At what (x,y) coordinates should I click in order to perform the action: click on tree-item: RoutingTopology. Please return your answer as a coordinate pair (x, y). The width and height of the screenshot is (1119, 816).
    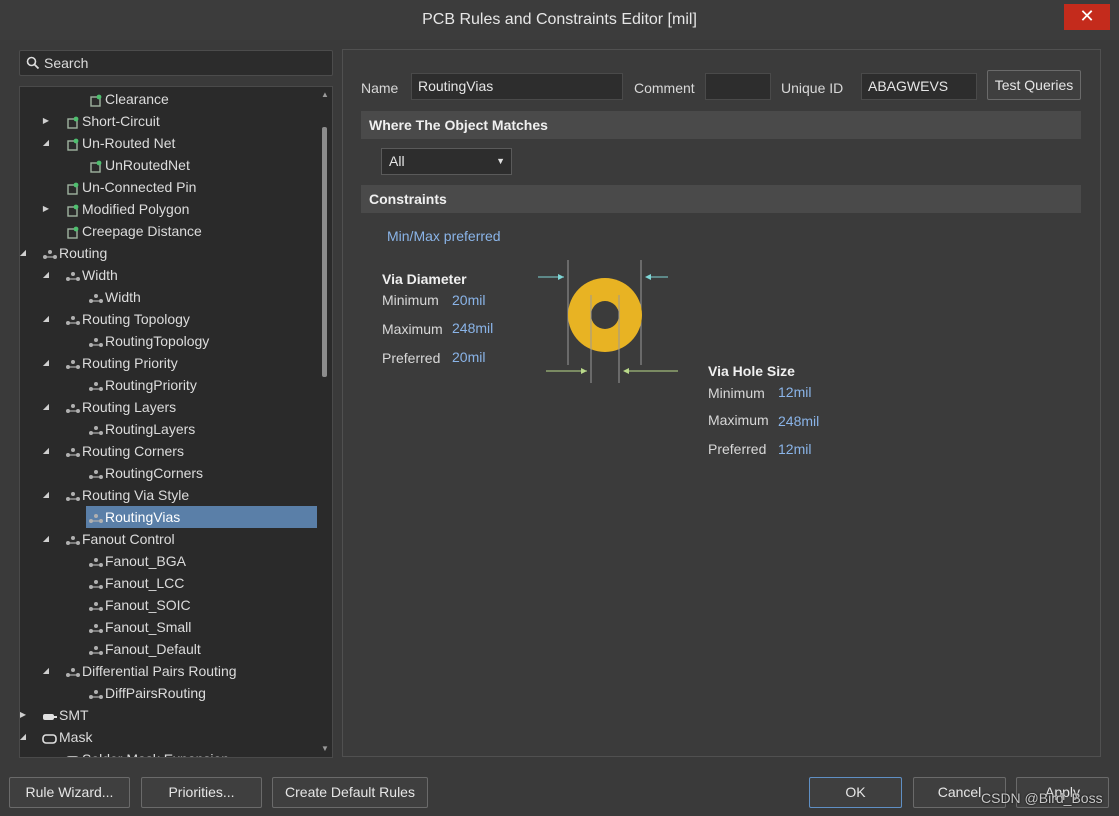
    Looking at the image, I should click on (191, 341).